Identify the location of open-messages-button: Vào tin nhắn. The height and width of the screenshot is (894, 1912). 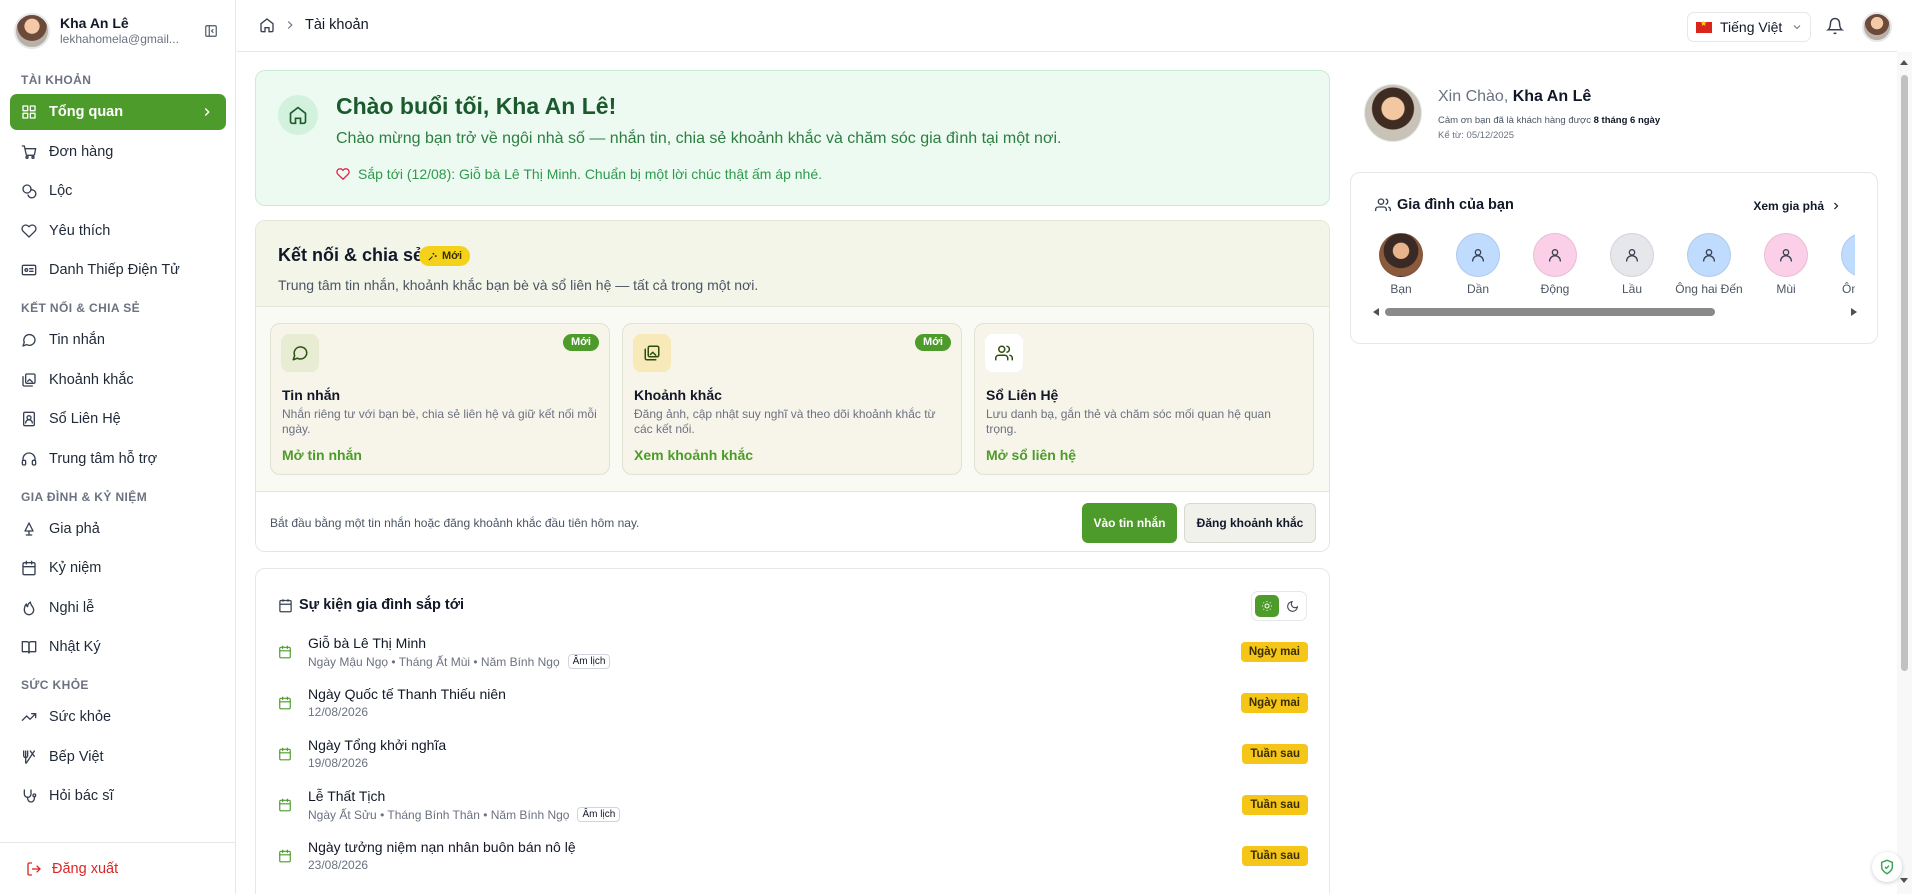
(1129, 523).